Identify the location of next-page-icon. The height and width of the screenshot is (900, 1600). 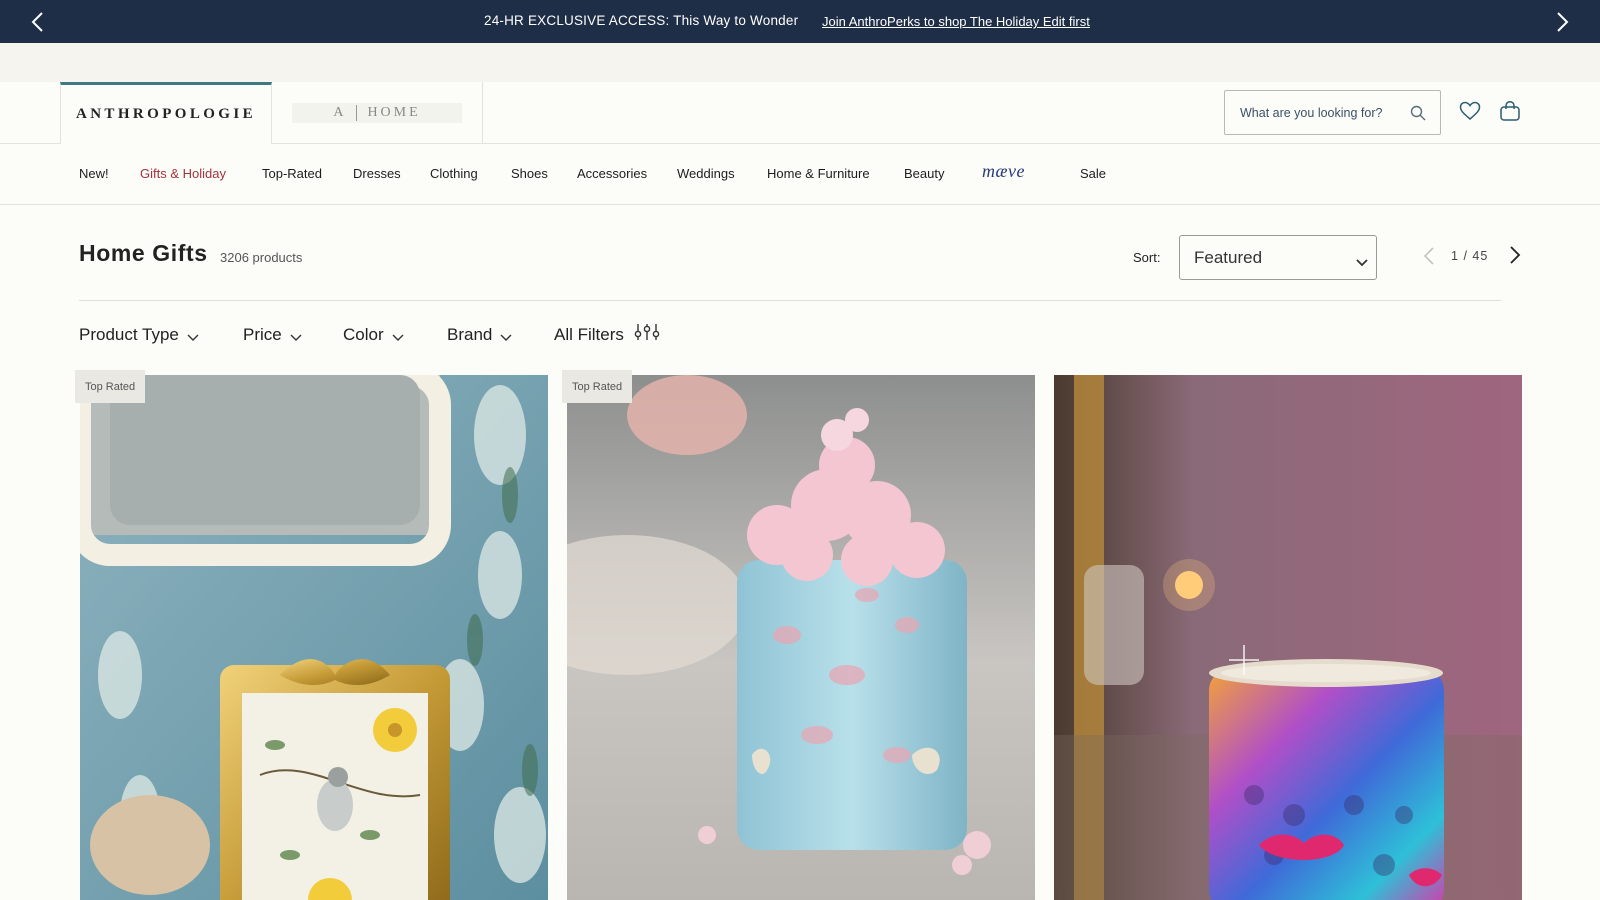
(1515, 255).